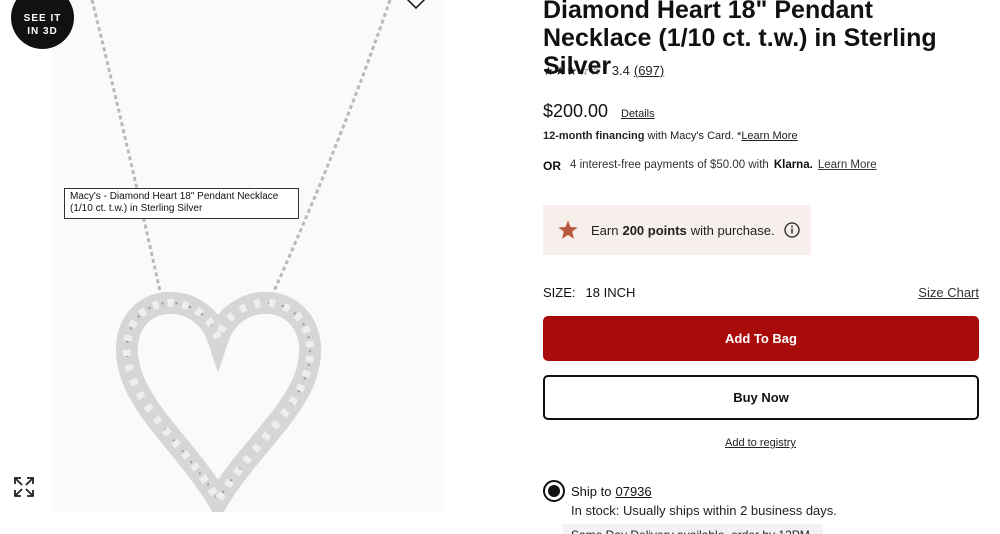 The image size is (1000, 534). What do you see at coordinates (591, 491) in the screenshot?
I see `ship-label: Ship to` at bounding box center [591, 491].